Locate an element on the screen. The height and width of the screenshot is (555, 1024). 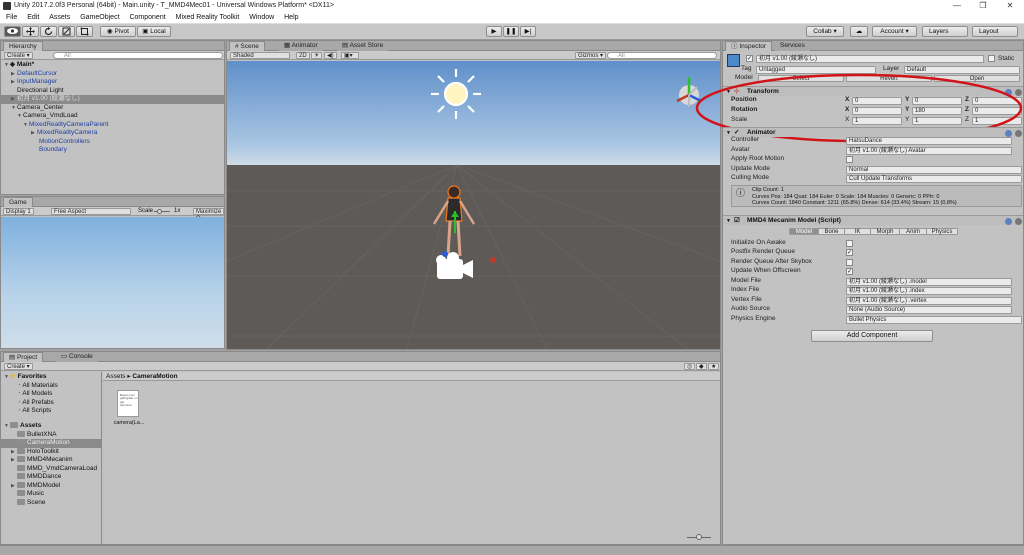
assets-header: ▼ Assets is located at coordinates (51, 426).